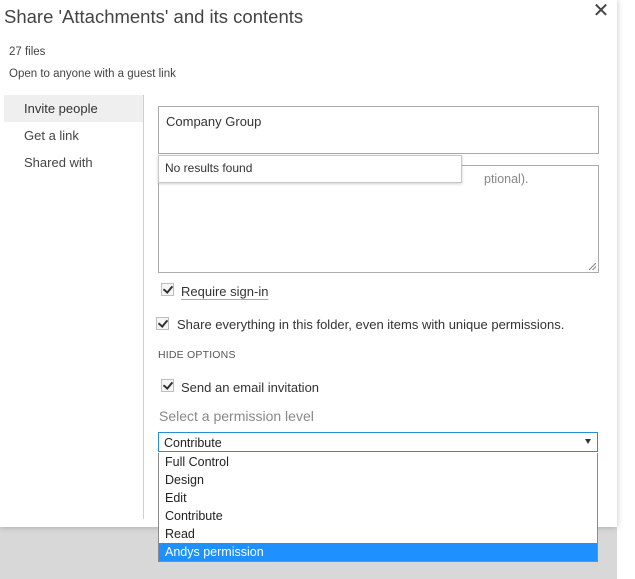 This screenshot has width=635, height=579. Describe the element at coordinates (378, 130) in the screenshot. I see `people-picker-input: Company Group` at that location.